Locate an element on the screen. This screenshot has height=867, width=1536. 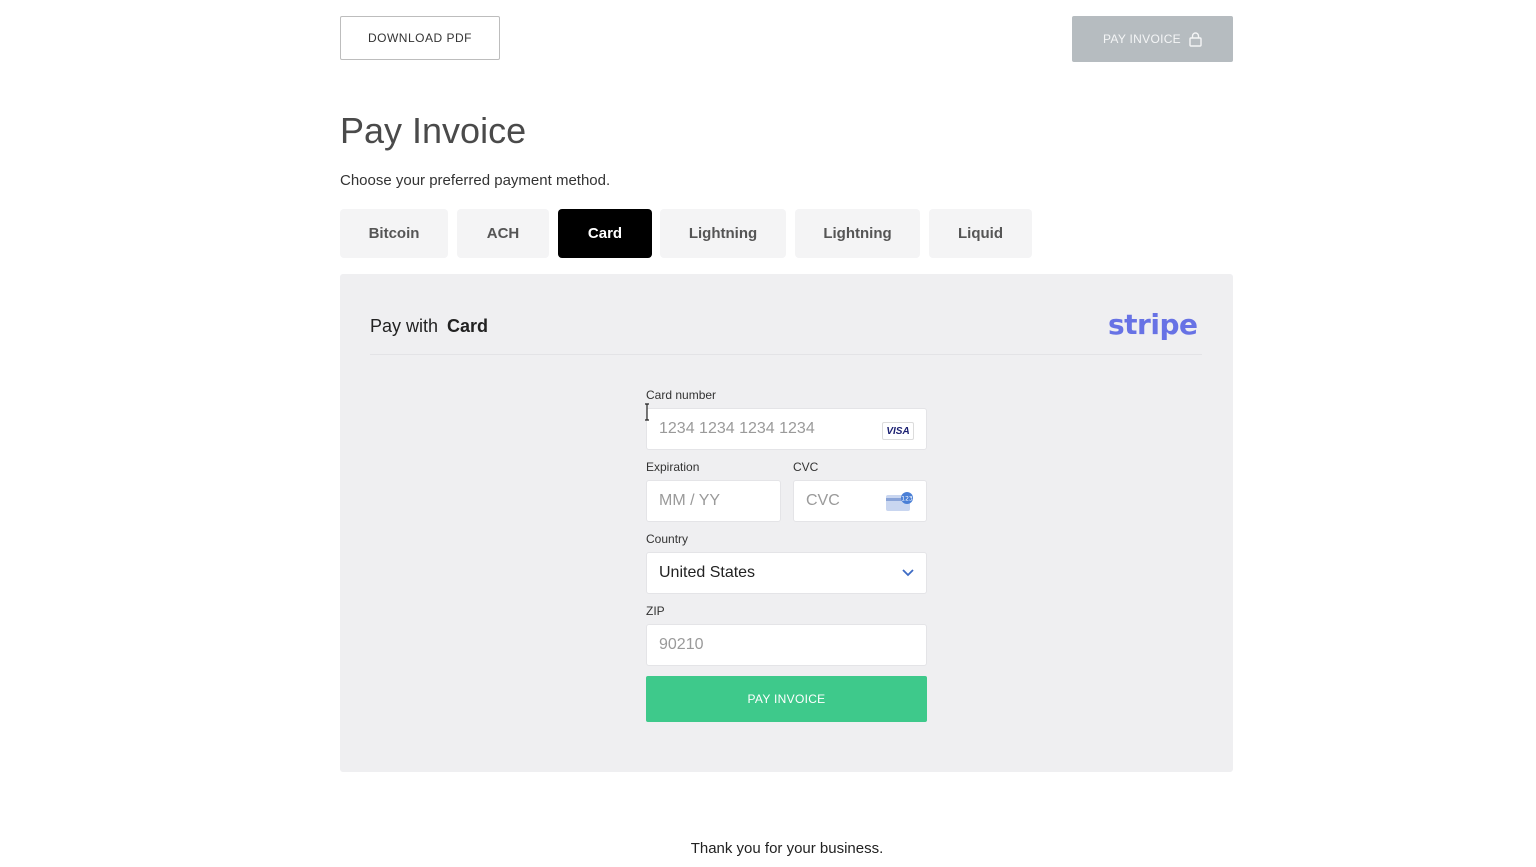
expiration-field: MM / YY is located at coordinates (713, 501).